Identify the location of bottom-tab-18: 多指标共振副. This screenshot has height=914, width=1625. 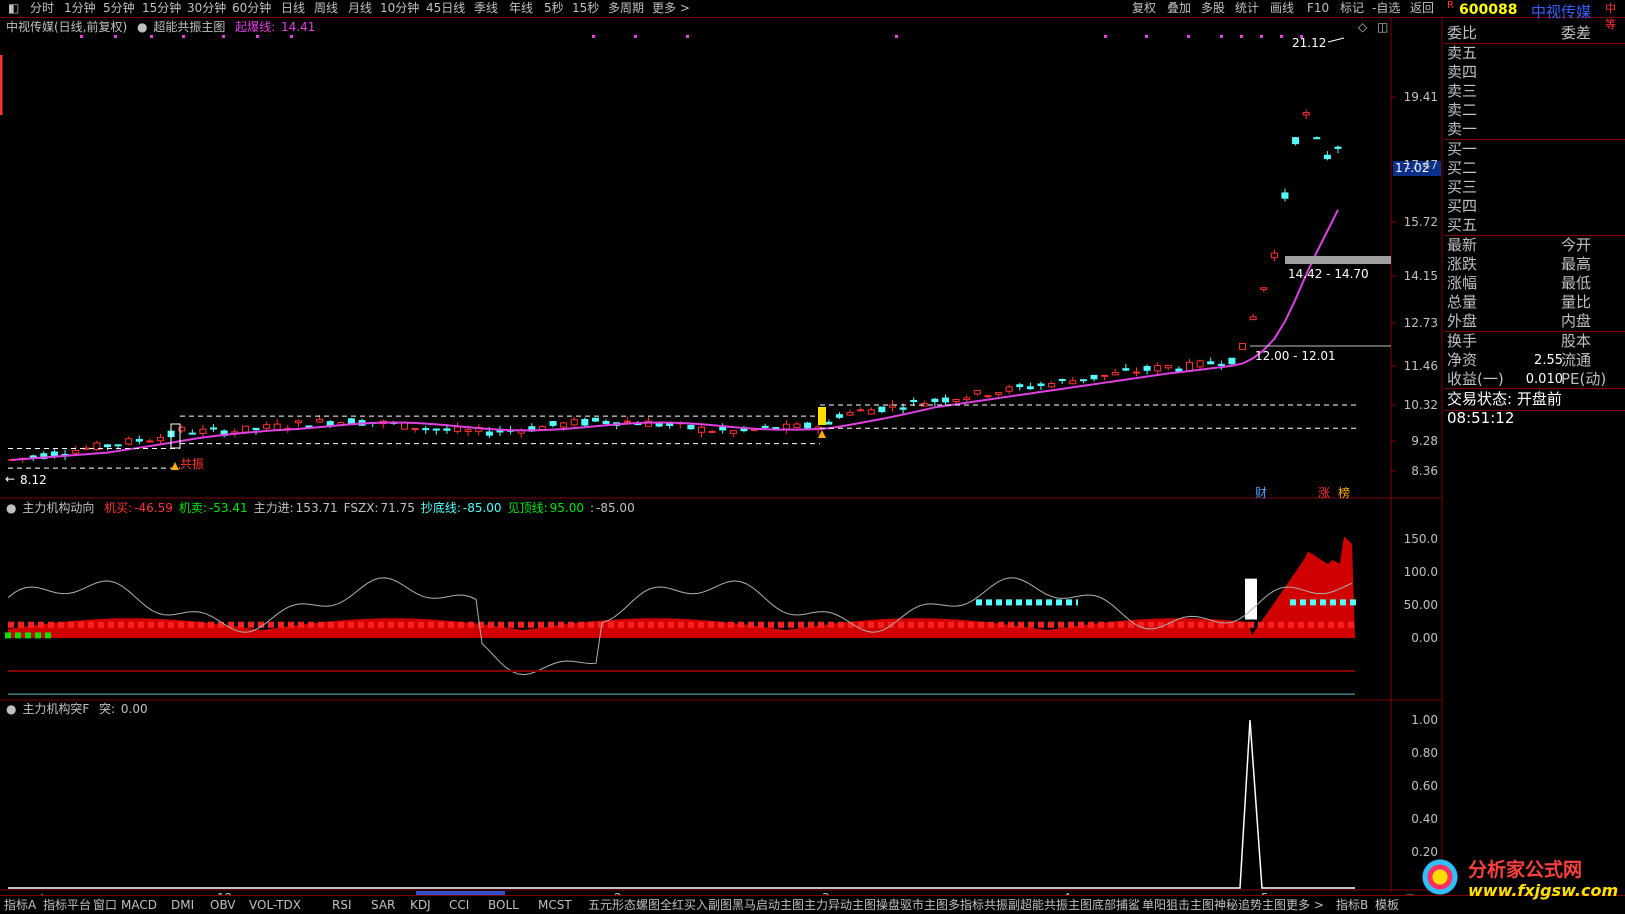
(984, 905).